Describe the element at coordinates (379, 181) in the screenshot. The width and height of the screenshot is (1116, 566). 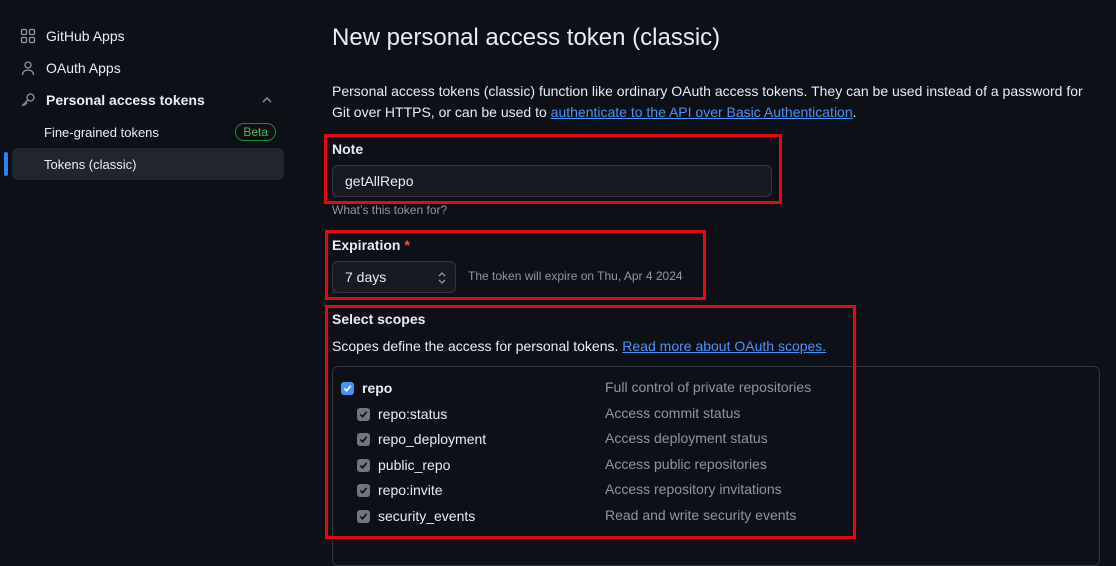
I see `note-value: getAllRepo` at that location.